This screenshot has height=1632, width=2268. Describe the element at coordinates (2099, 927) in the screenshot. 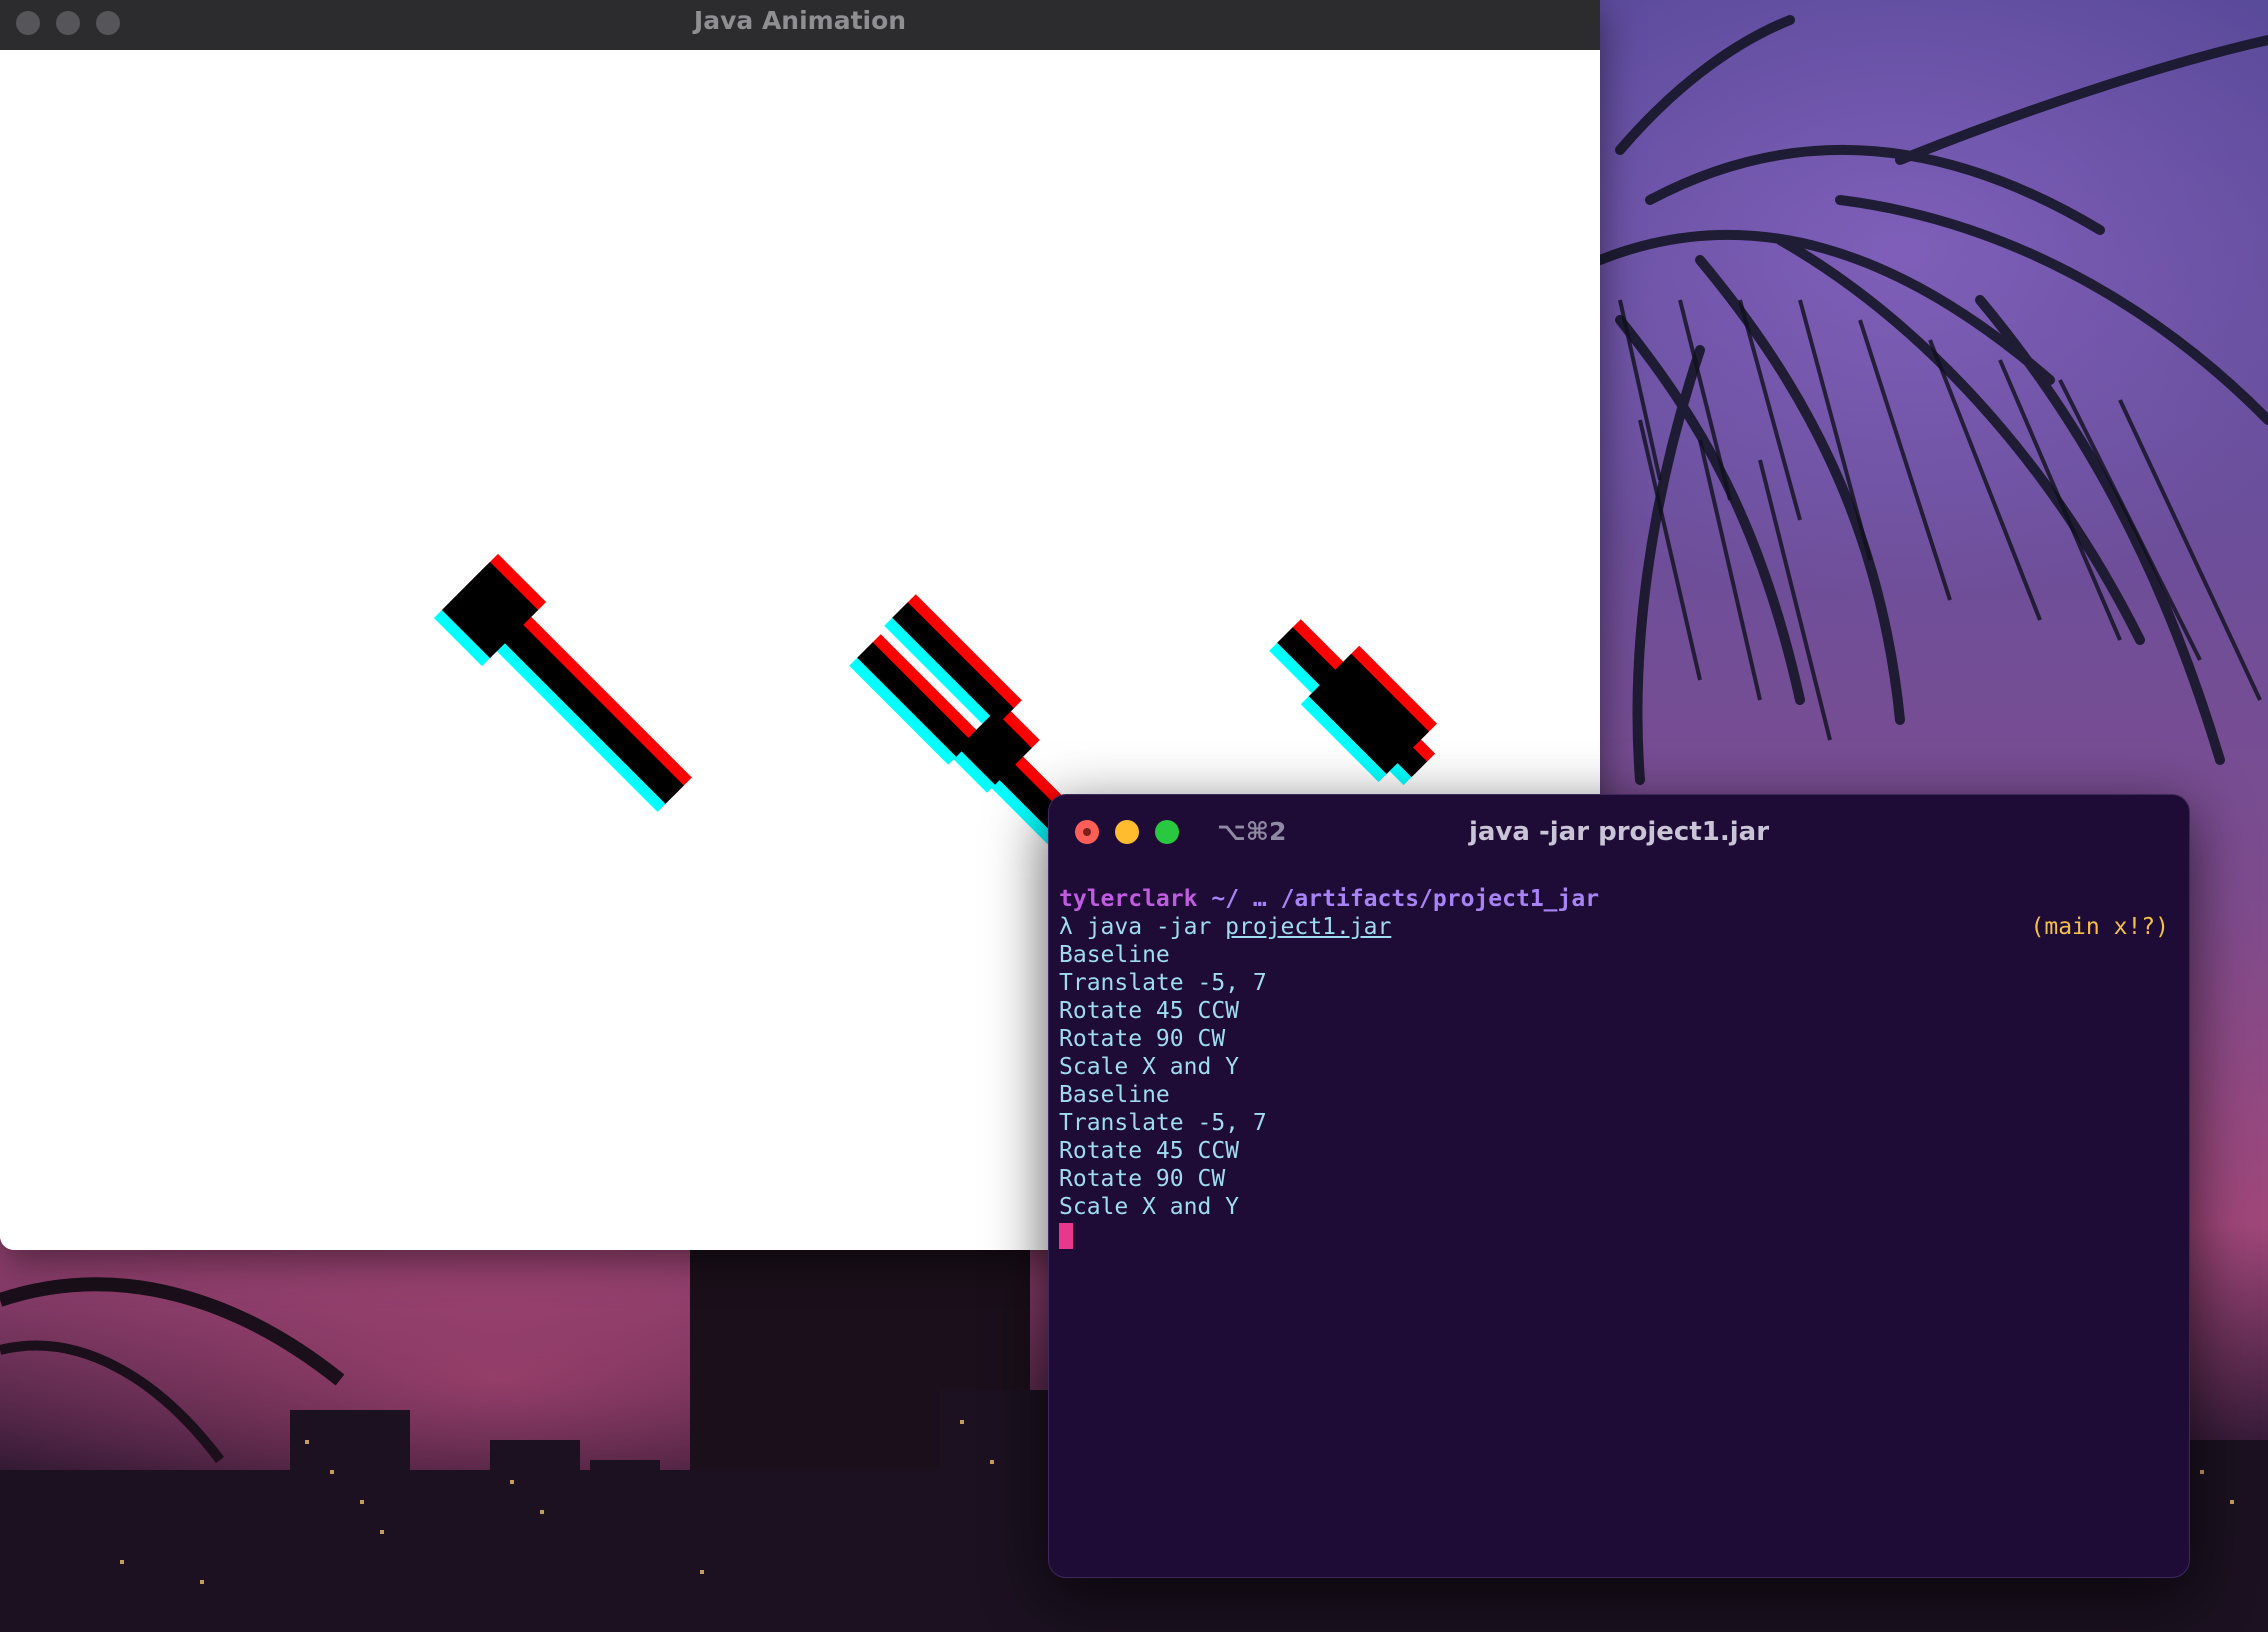

I see `git-status: (main x!?)` at that location.